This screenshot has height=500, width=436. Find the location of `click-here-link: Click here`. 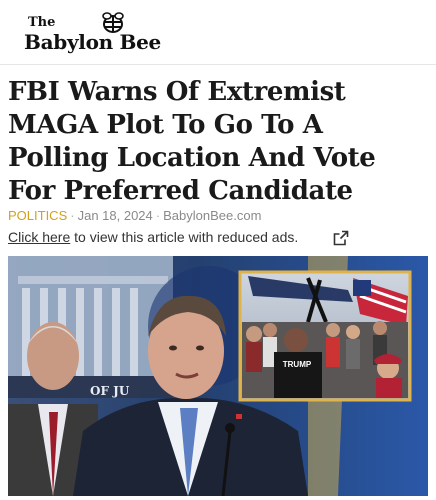

click-here-link: Click here is located at coordinates (39, 237).